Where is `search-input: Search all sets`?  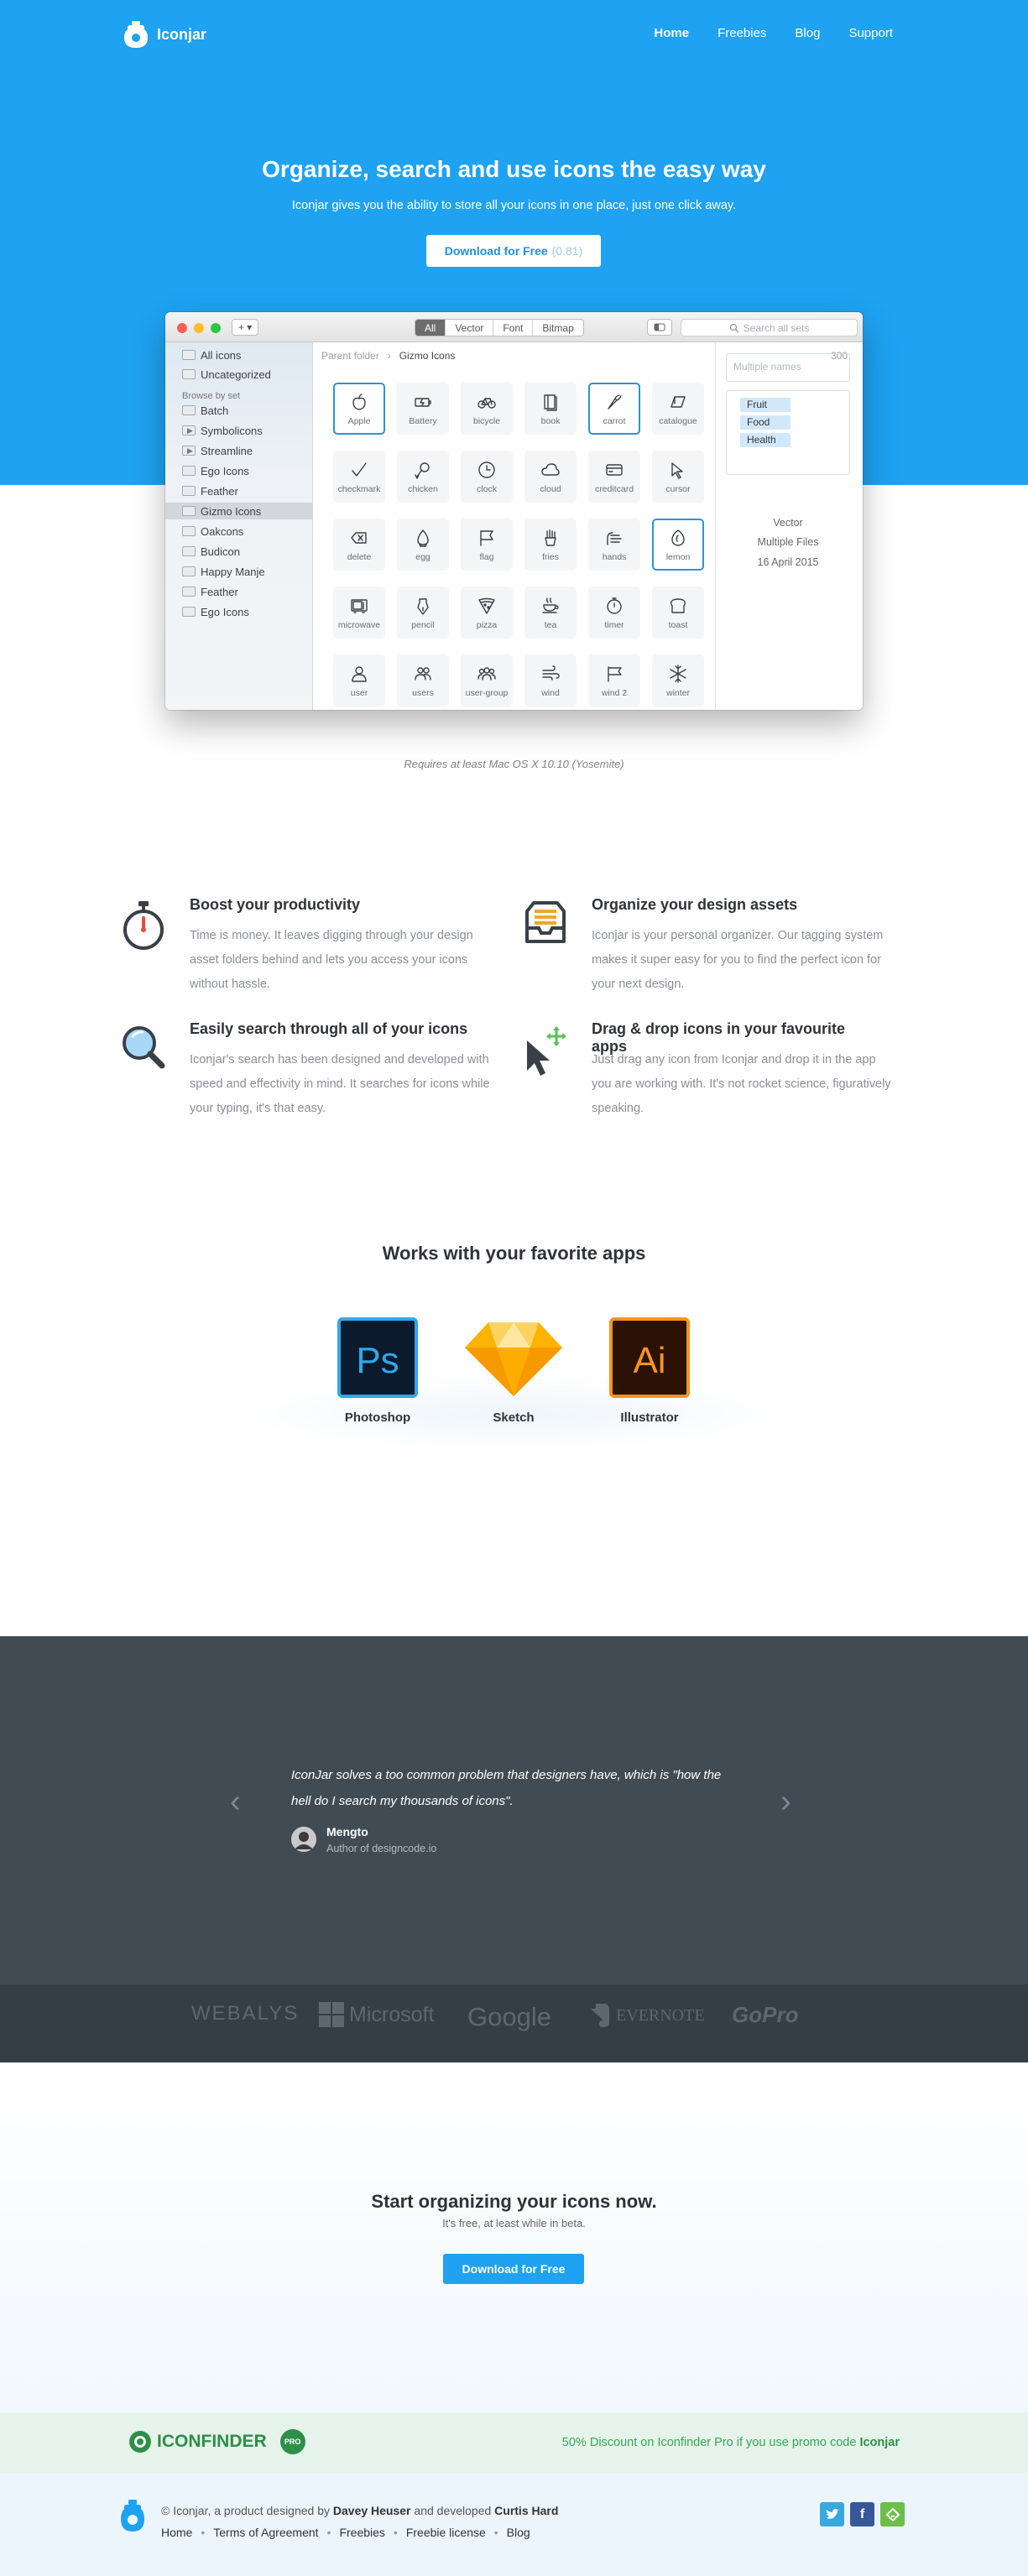
search-input: Search all sets is located at coordinates (769, 327).